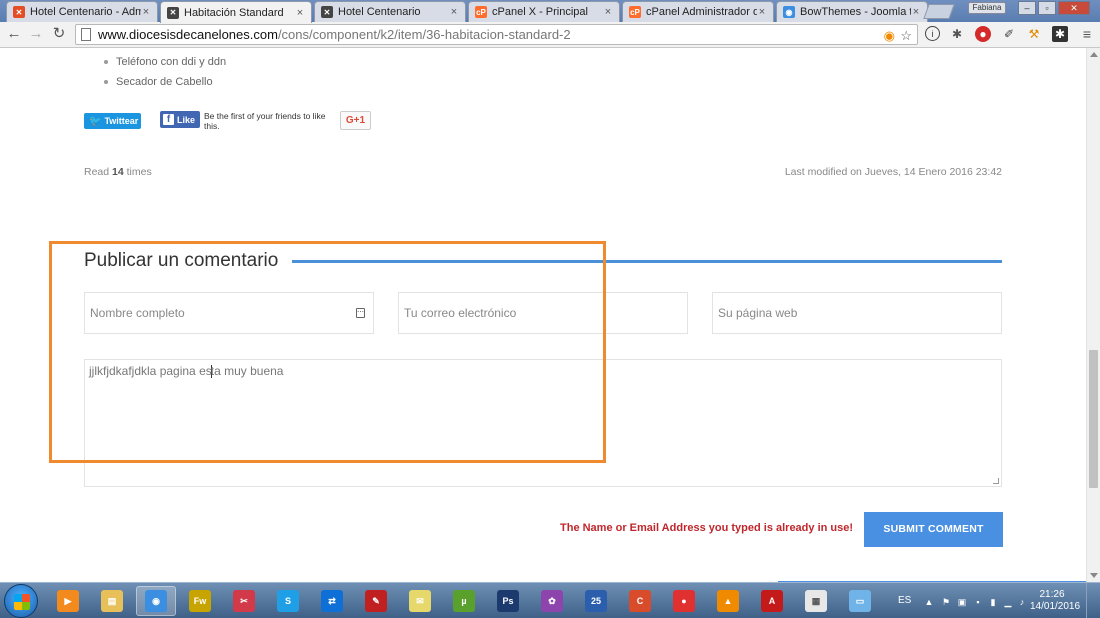  Describe the element at coordinates (1009, 34) in the screenshot. I see `eyedropper-icon: ✐` at that location.